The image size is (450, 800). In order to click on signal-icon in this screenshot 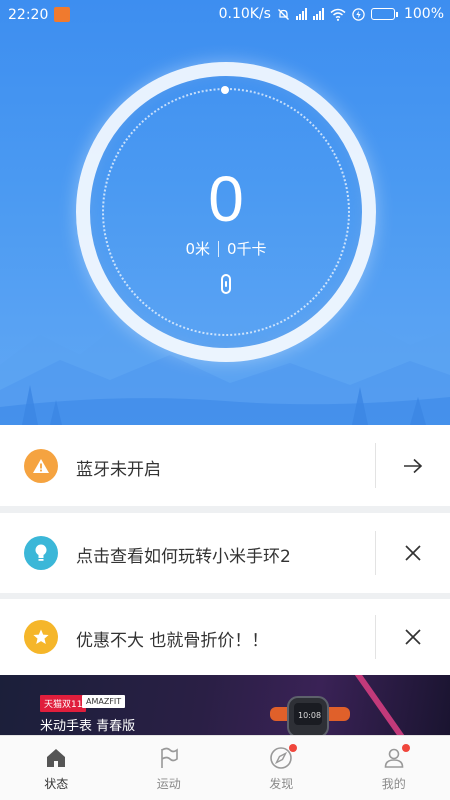, I will do `click(301, 14)`.